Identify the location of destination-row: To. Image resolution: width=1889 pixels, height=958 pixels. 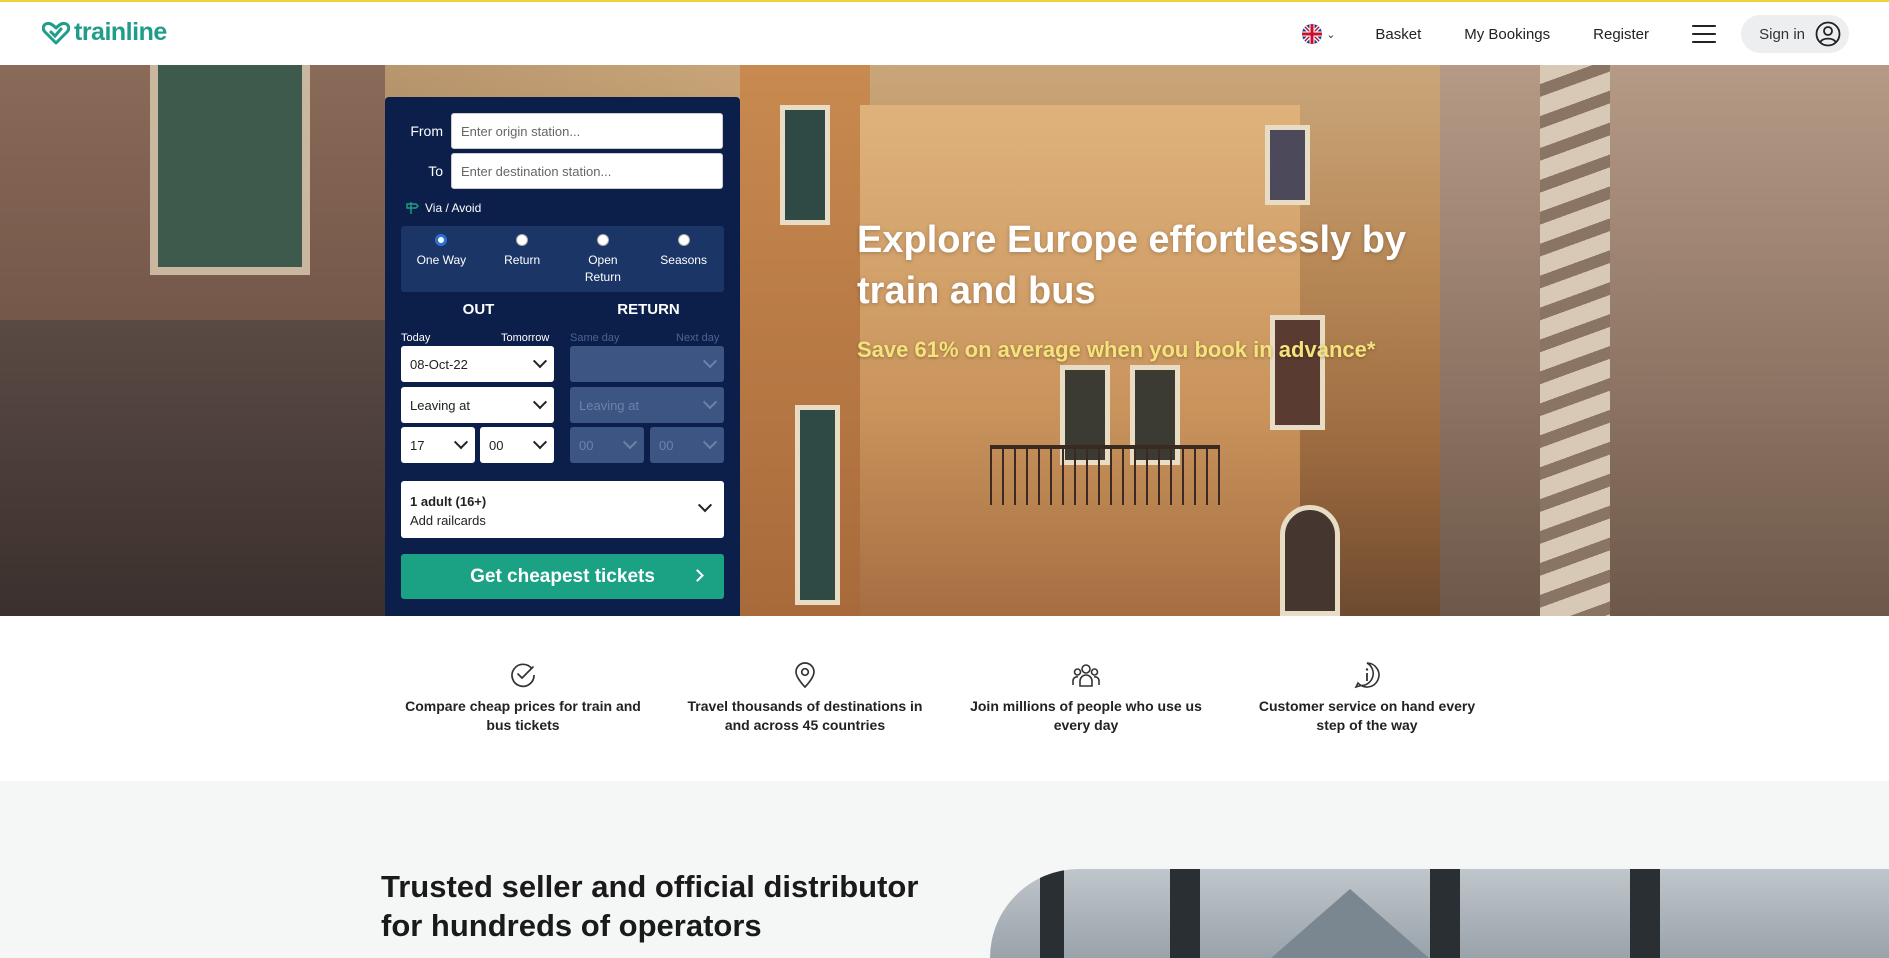
(562, 171).